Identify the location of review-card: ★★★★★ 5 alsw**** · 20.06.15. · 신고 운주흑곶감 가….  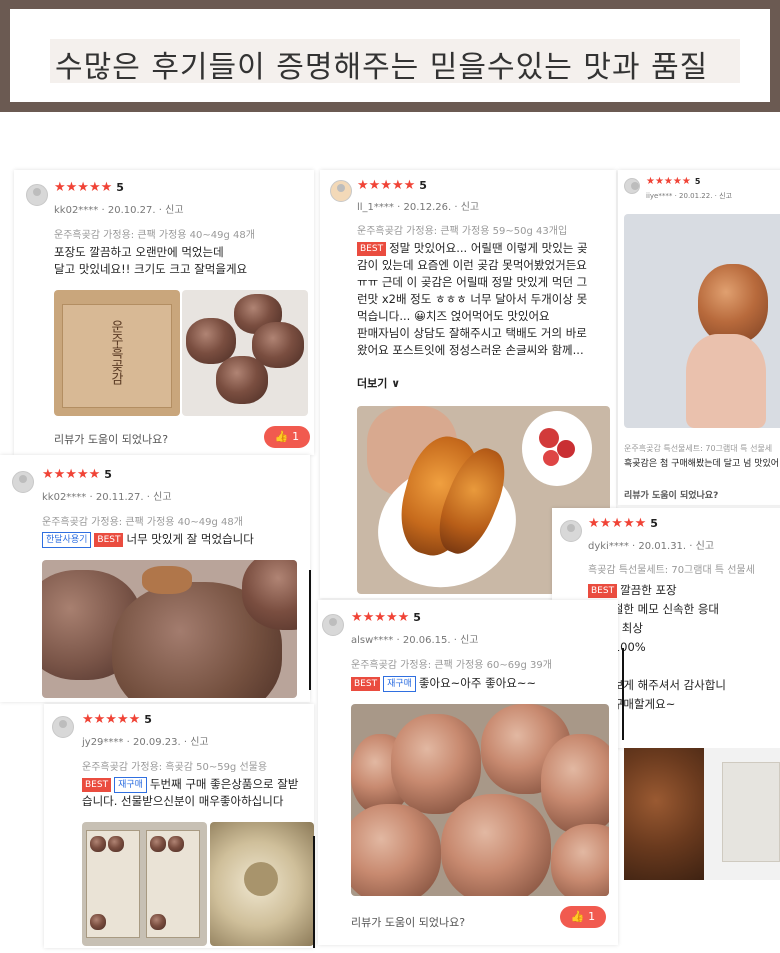
(468, 772).